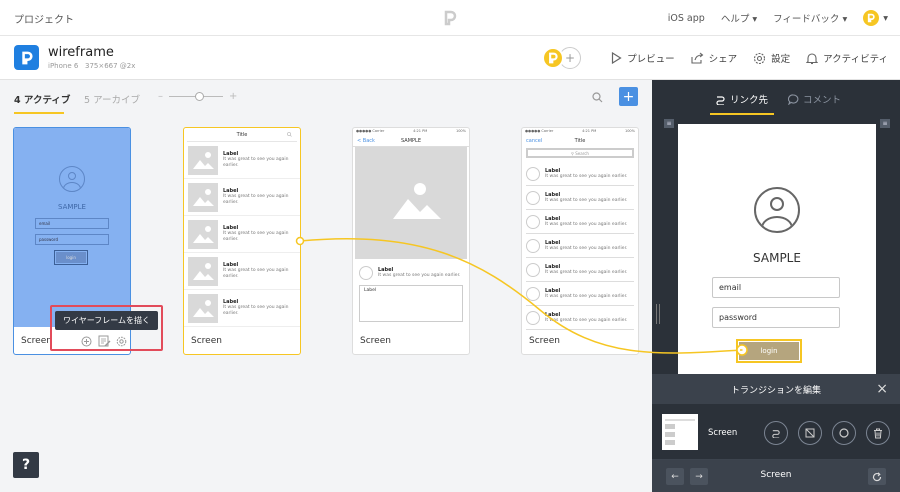  I want to click on search-placeholder: Search, so click(582, 153).